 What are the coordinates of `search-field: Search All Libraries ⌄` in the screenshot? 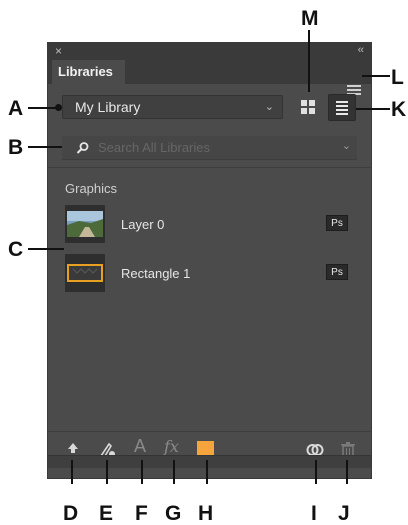 It's located at (209, 148).